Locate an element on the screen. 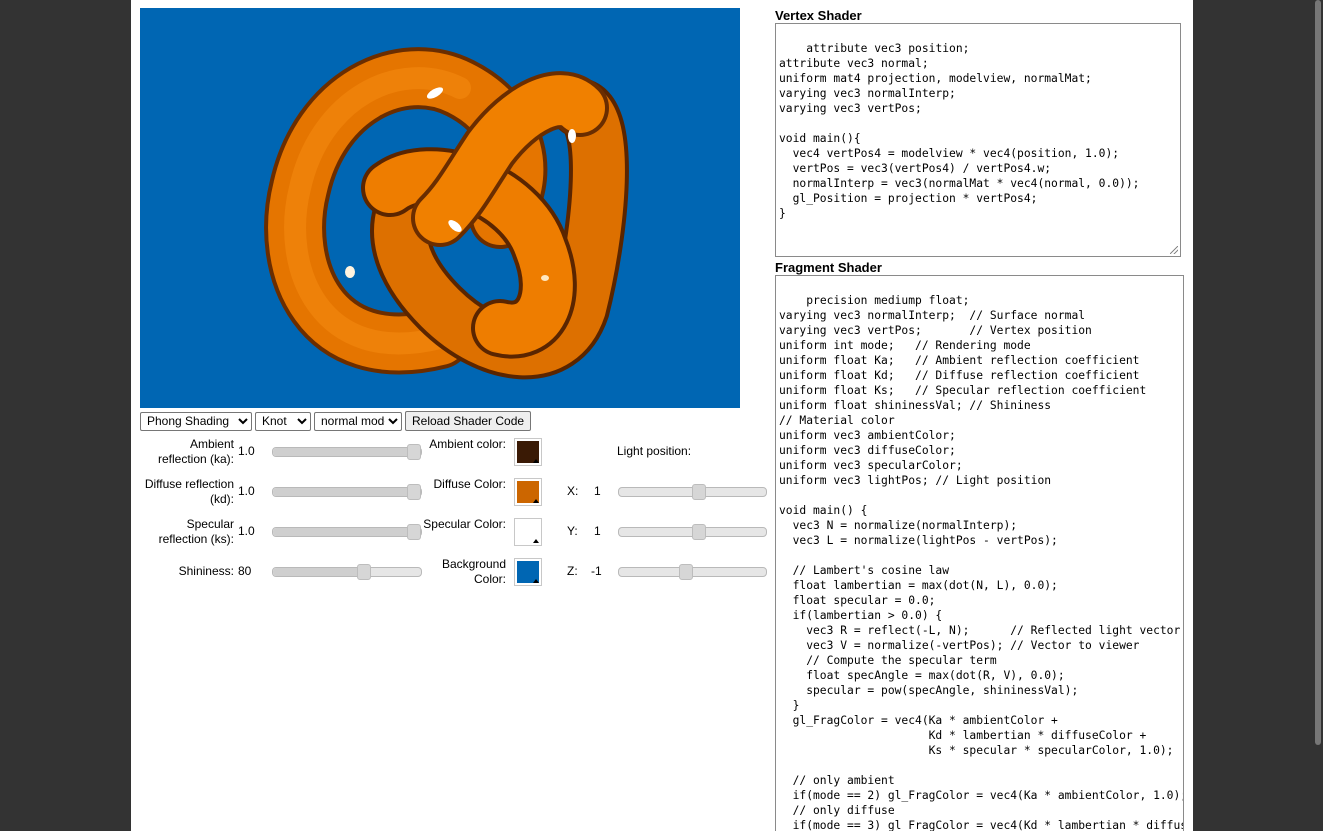 The image size is (1323, 831). ka-value: 1.0 is located at coordinates (246, 451).